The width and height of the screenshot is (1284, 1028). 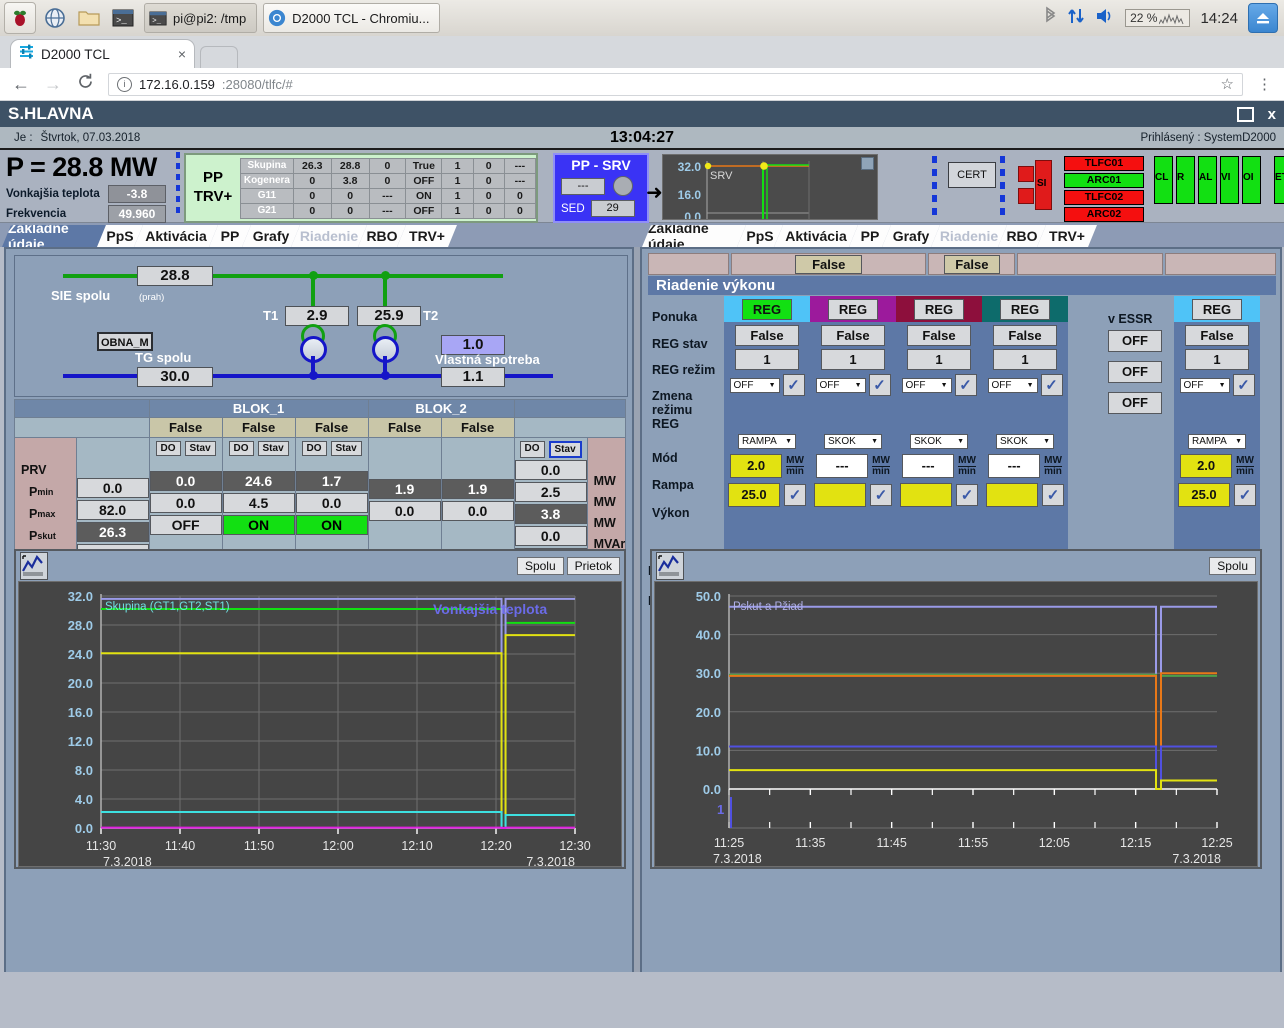 What do you see at coordinates (1245, 114) in the screenshot?
I see `restore-icon` at bounding box center [1245, 114].